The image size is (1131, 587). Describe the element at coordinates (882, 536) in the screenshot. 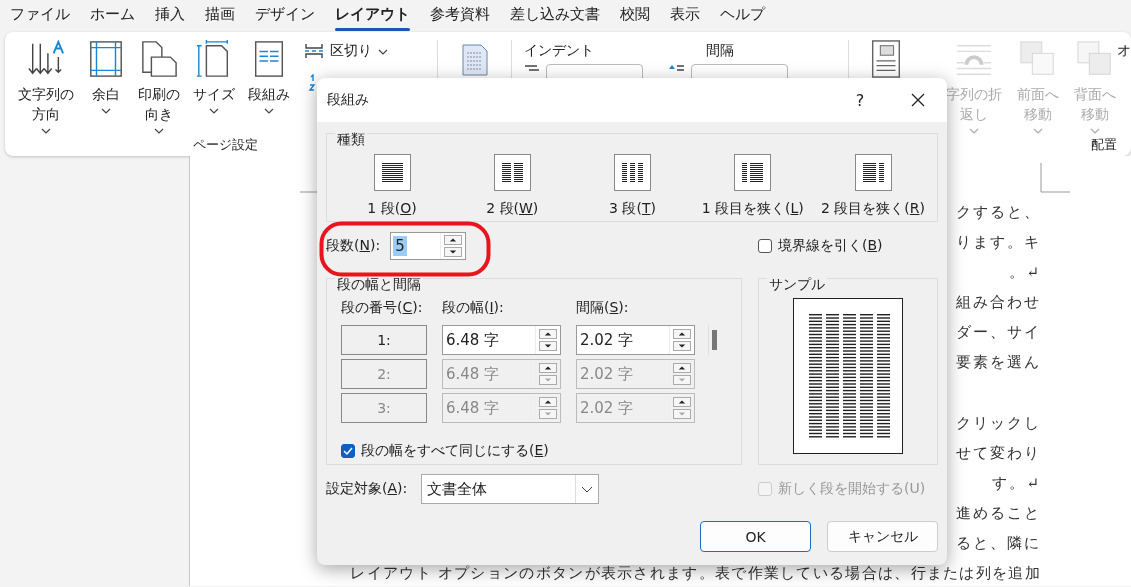

I see `cancel-button: キャンセル` at that location.